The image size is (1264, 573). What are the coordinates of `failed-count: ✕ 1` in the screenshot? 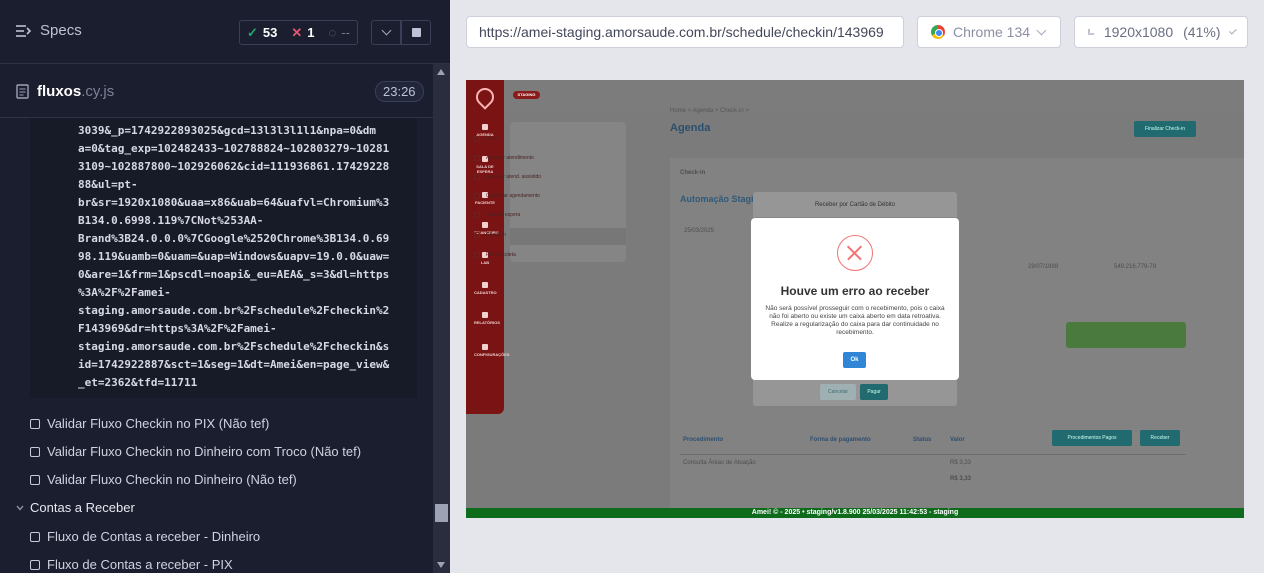 It's located at (303, 32).